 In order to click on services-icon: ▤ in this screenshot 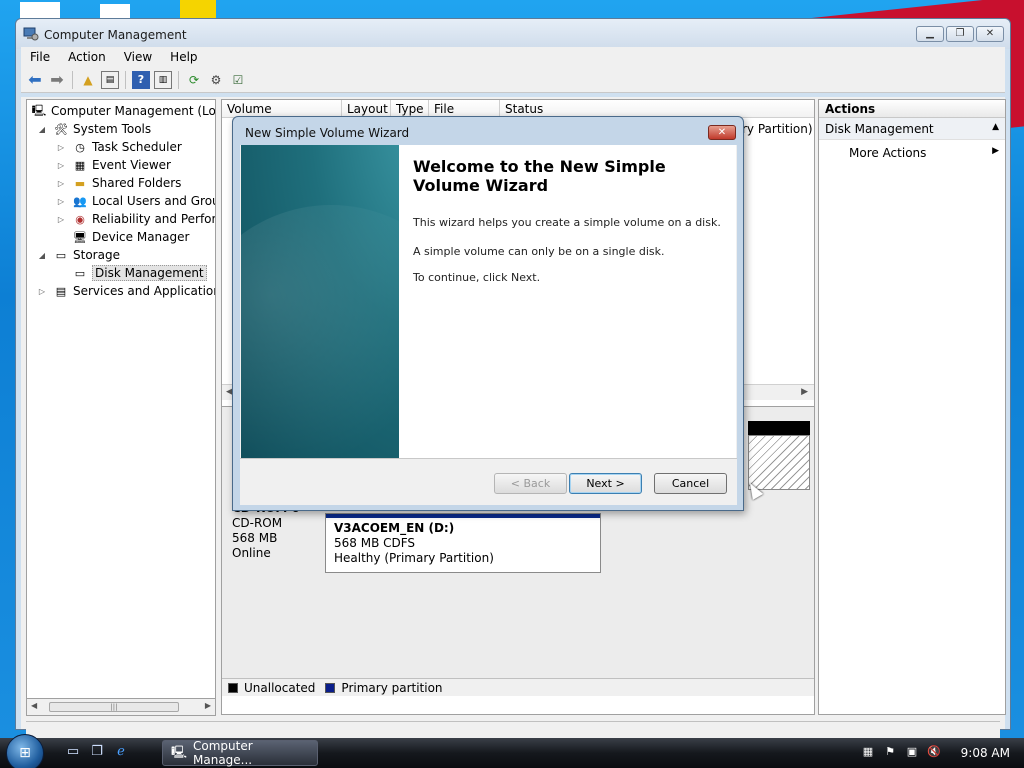, I will do `click(61, 291)`.